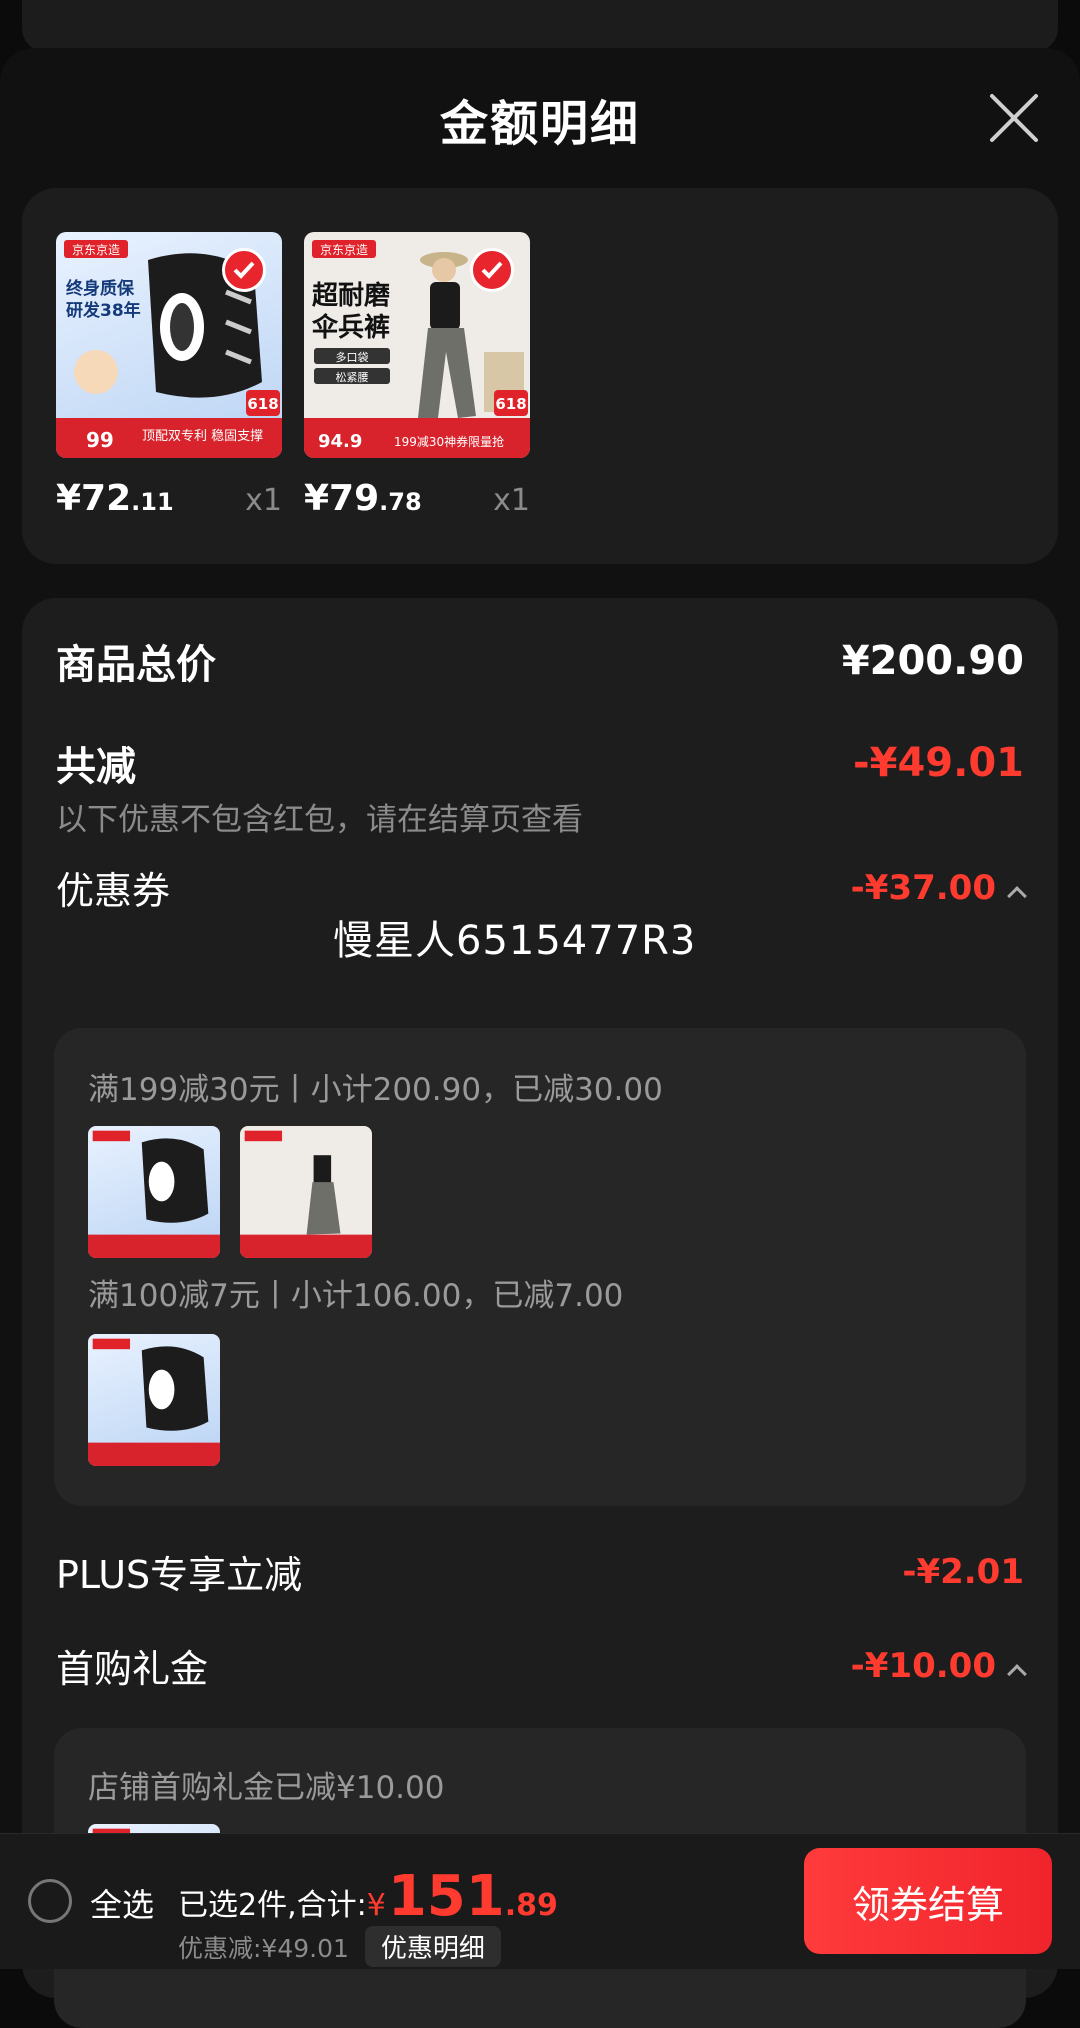 The height and width of the screenshot is (2028, 1080). Describe the element at coordinates (100, 440) in the screenshot. I see `svg-text: 99` at that location.